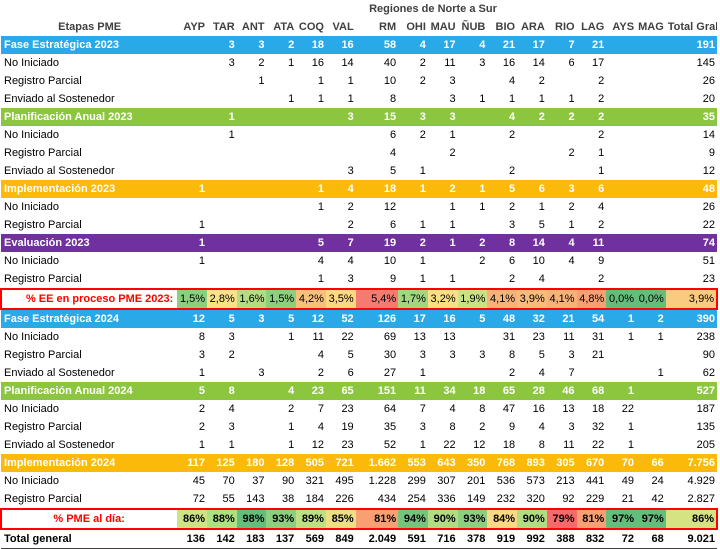  I want to click on column-header: Total Gral, so click(692, 27).